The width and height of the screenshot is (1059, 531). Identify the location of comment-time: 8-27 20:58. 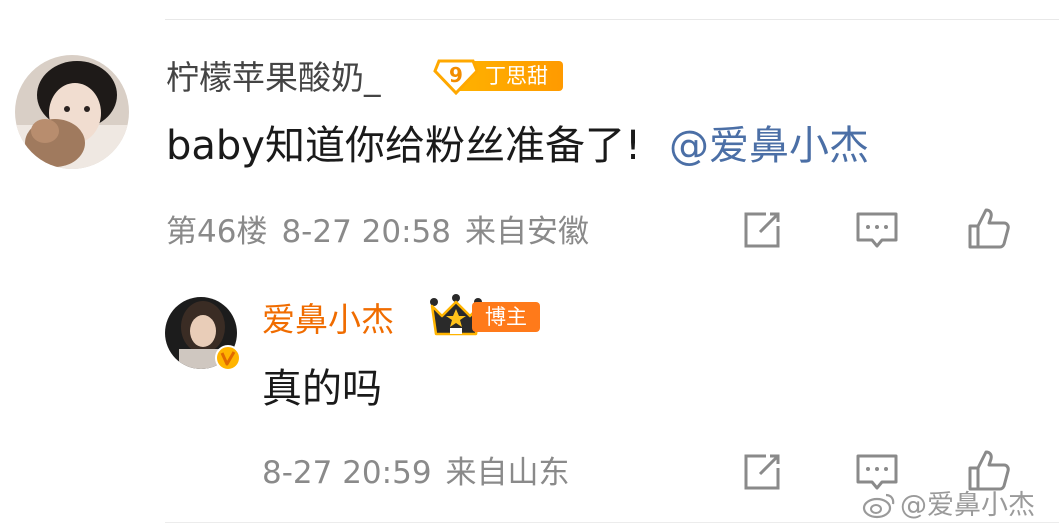
(366, 232).